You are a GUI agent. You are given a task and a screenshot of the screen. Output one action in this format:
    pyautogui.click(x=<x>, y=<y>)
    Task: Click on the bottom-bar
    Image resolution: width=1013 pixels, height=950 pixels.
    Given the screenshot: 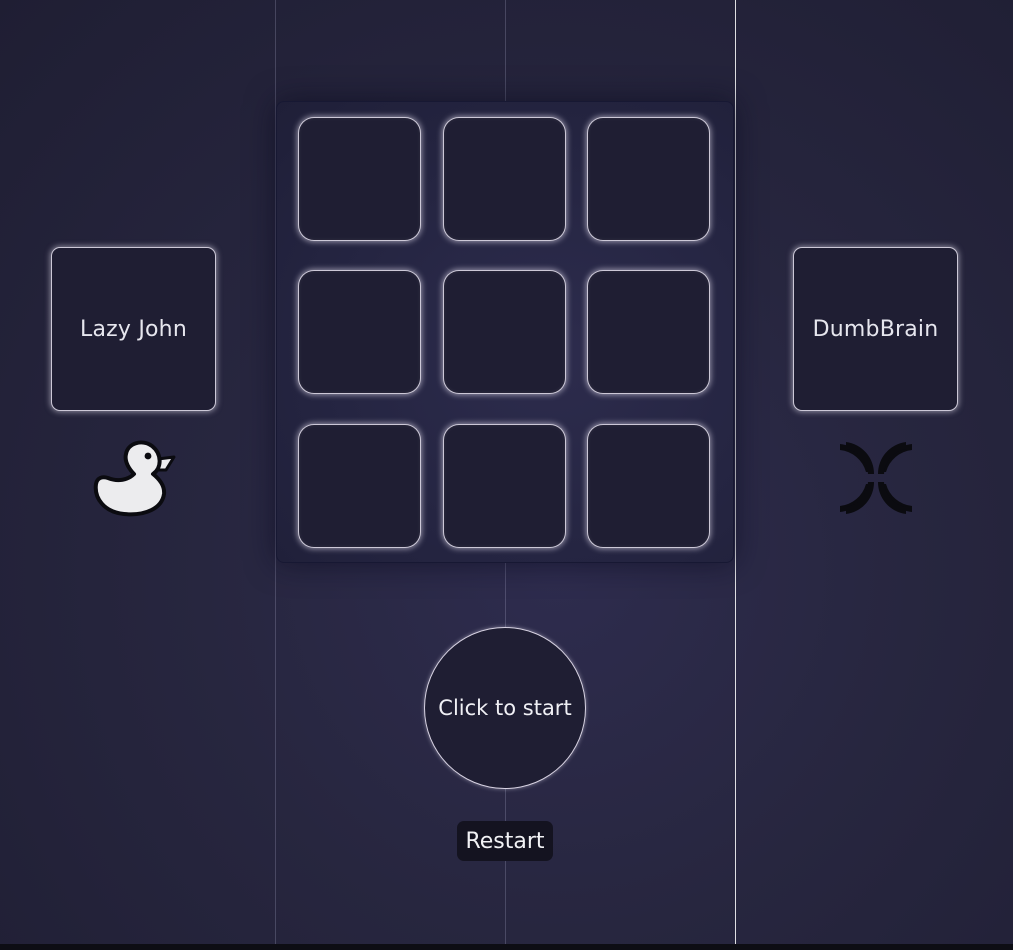 What is the action you would take?
    pyautogui.click(x=506, y=947)
    